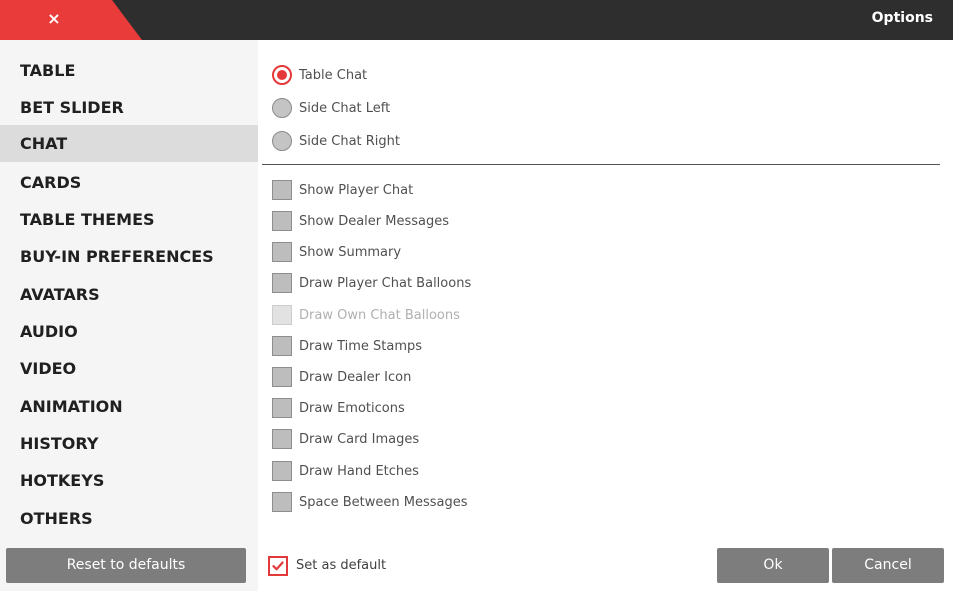 This screenshot has width=953, height=591. I want to click on checkbox-label: Show Dealer Messages, so click(374, 221).